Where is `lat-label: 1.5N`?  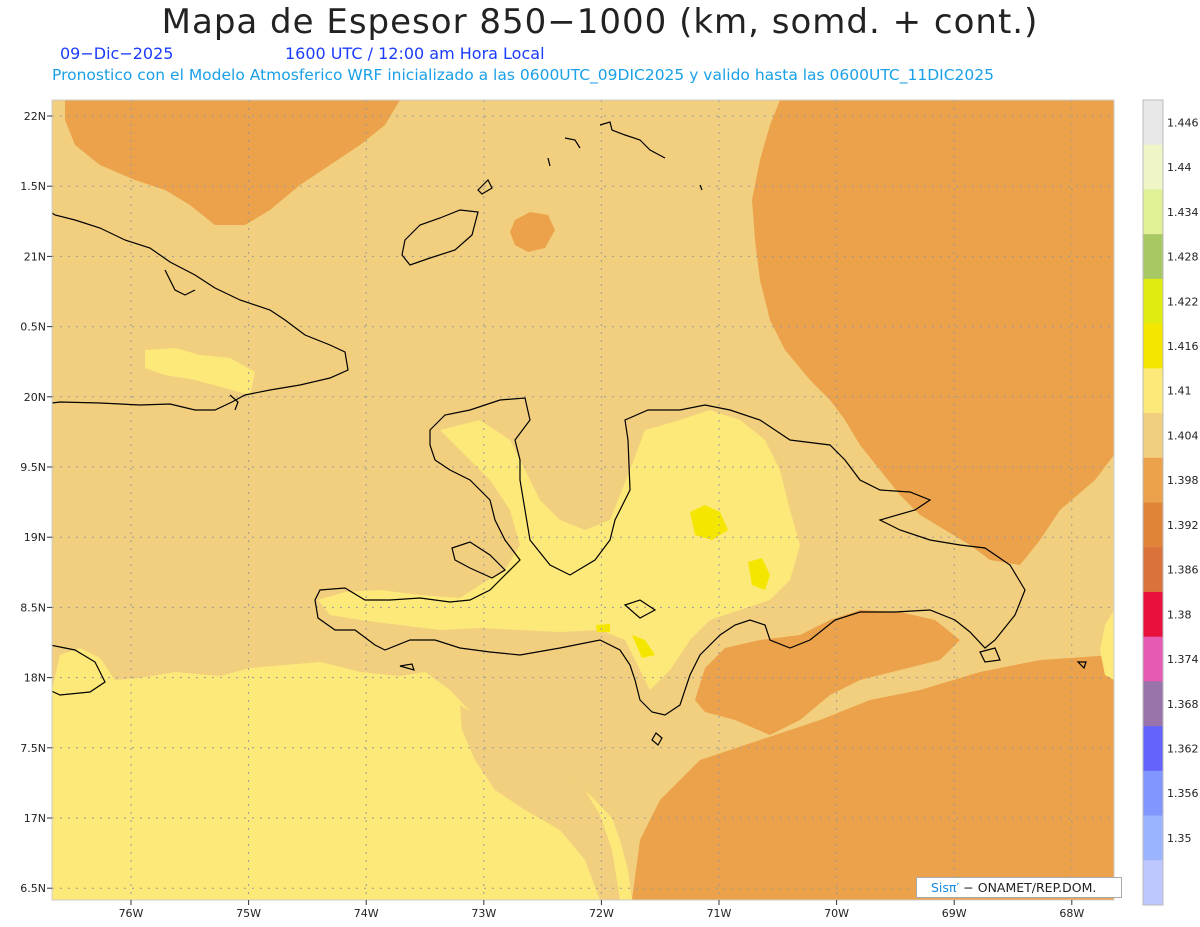 lat-label: 1.5N is located at coordinates (33, 186).